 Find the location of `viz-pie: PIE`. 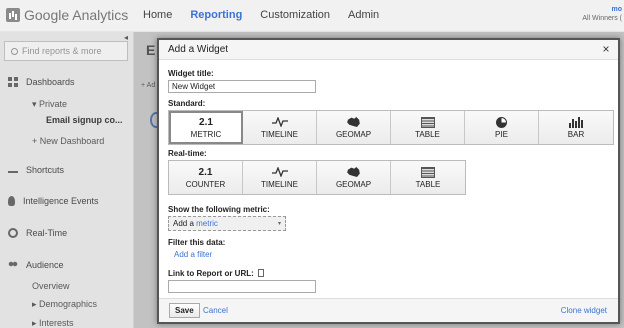

viz-pie: PIE is located at coordinates (502, 127).